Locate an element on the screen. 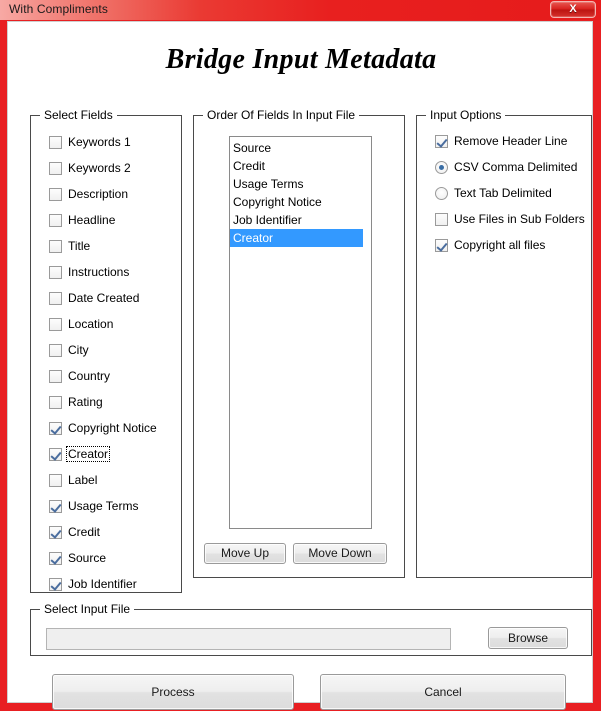  checkbox-date-created: Date Created is located at coordinates (94, 298).